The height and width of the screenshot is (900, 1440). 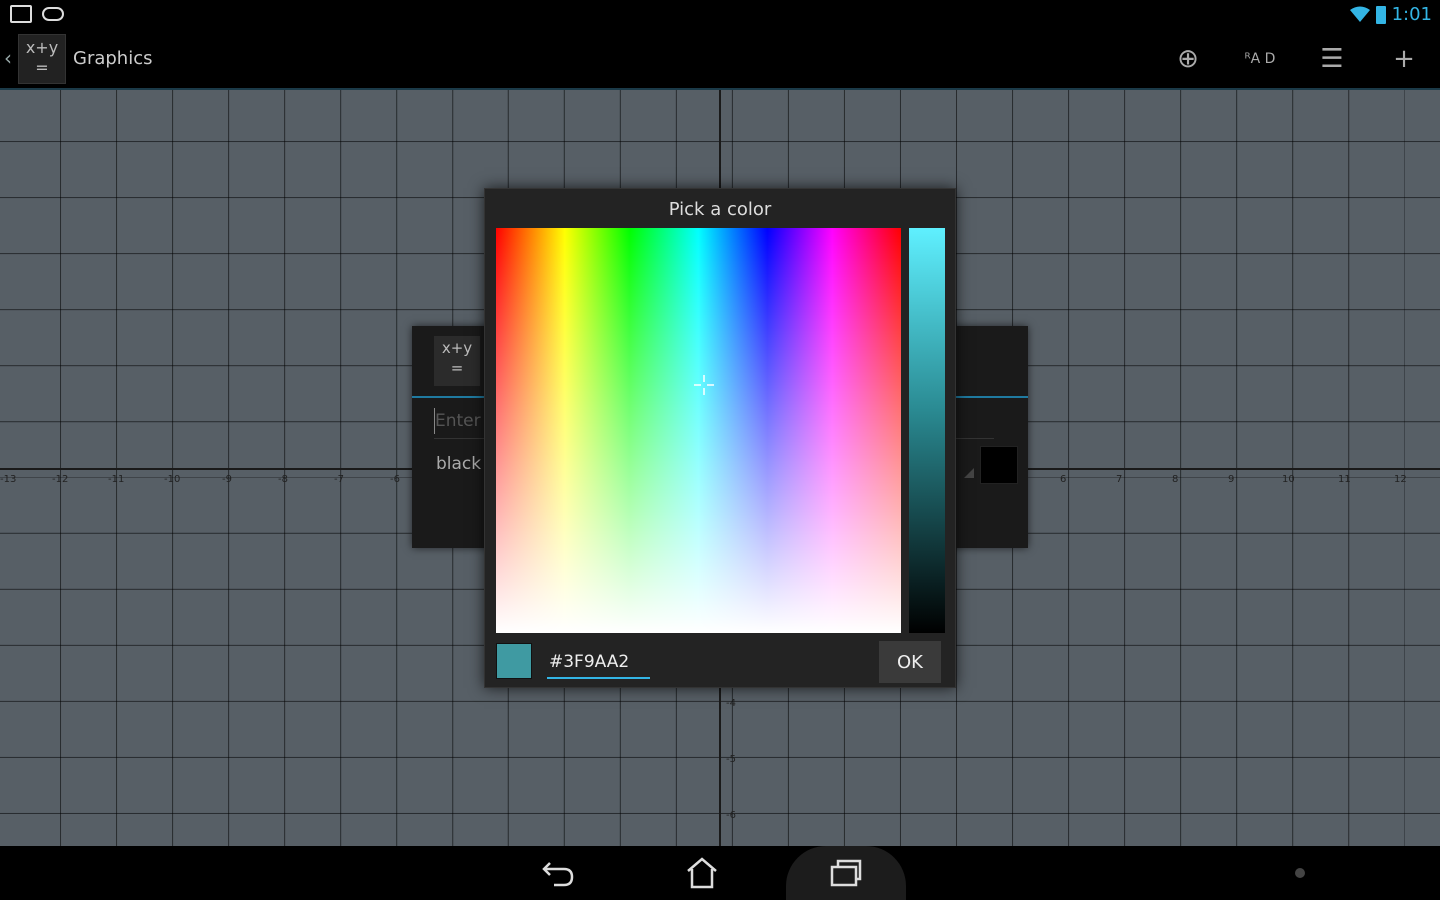 I want to click on back-icon, so click(x=558, y=874).